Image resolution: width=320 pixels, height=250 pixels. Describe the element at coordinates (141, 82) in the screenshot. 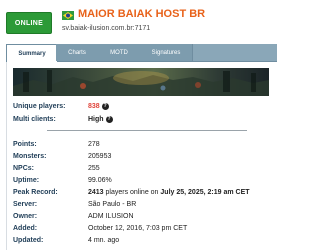

I see `server-banner-image` at that location.